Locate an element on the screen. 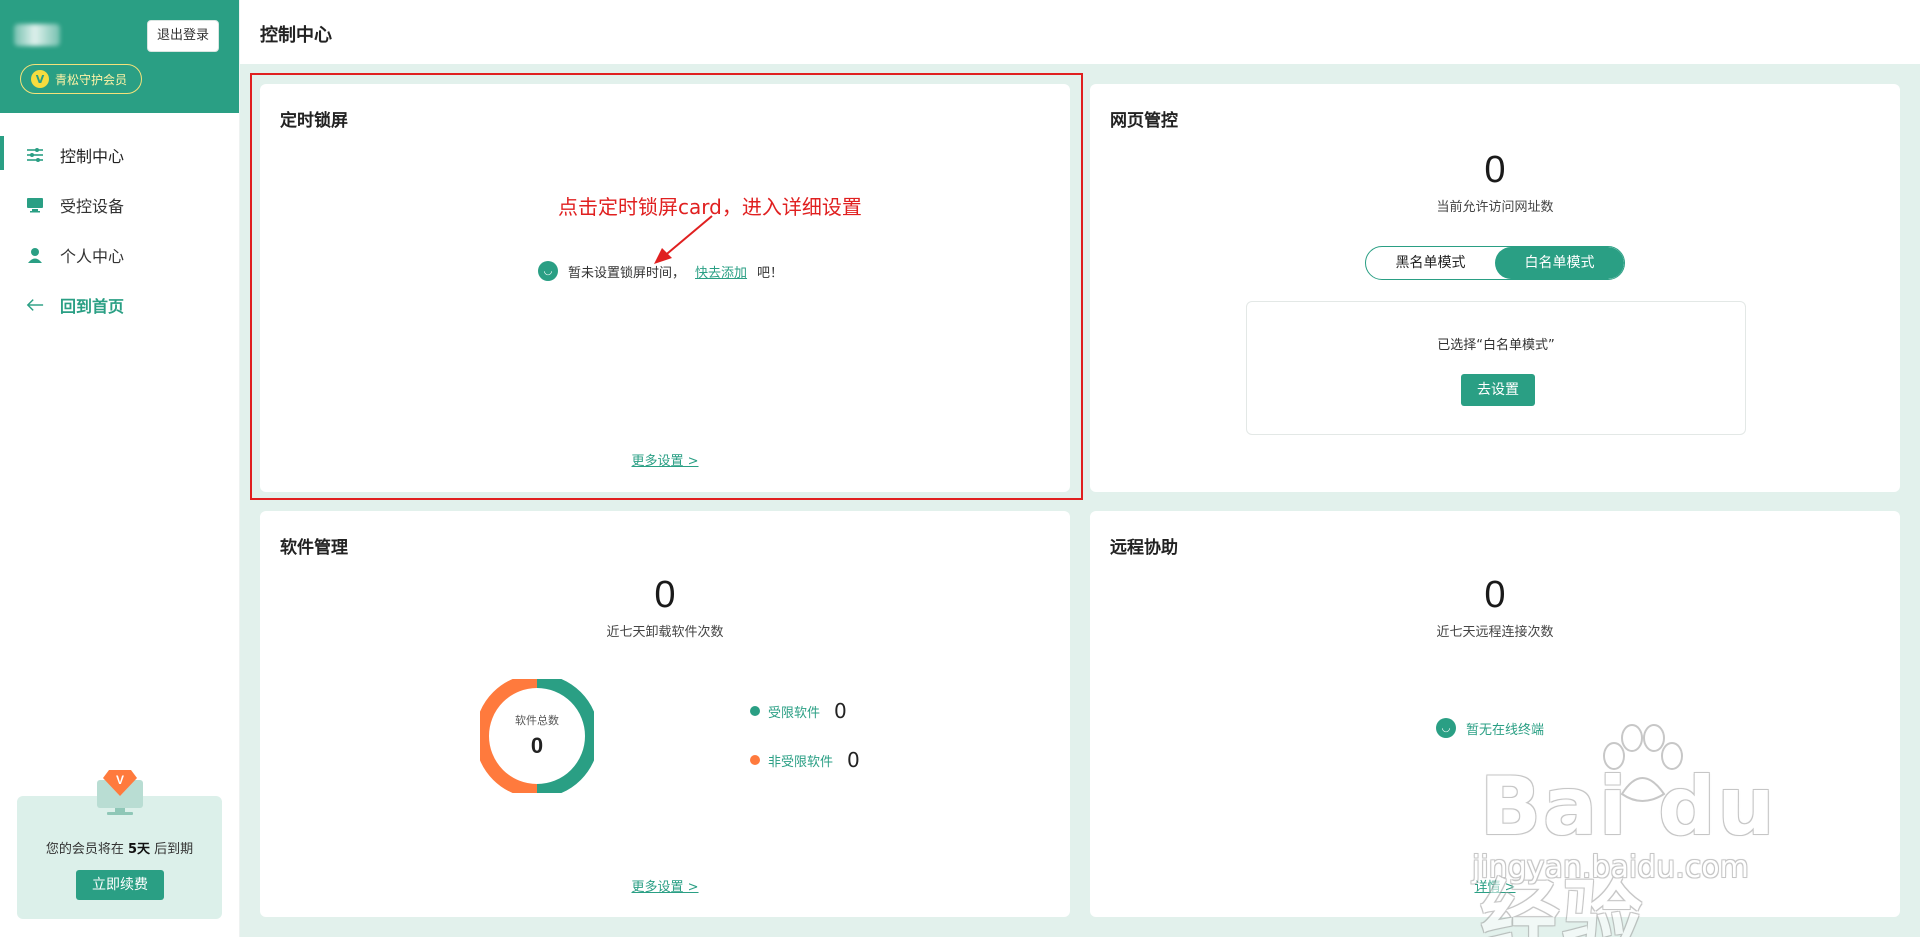  sidebar-item-profile: 个人中心 is located at coordinates (120, 255).